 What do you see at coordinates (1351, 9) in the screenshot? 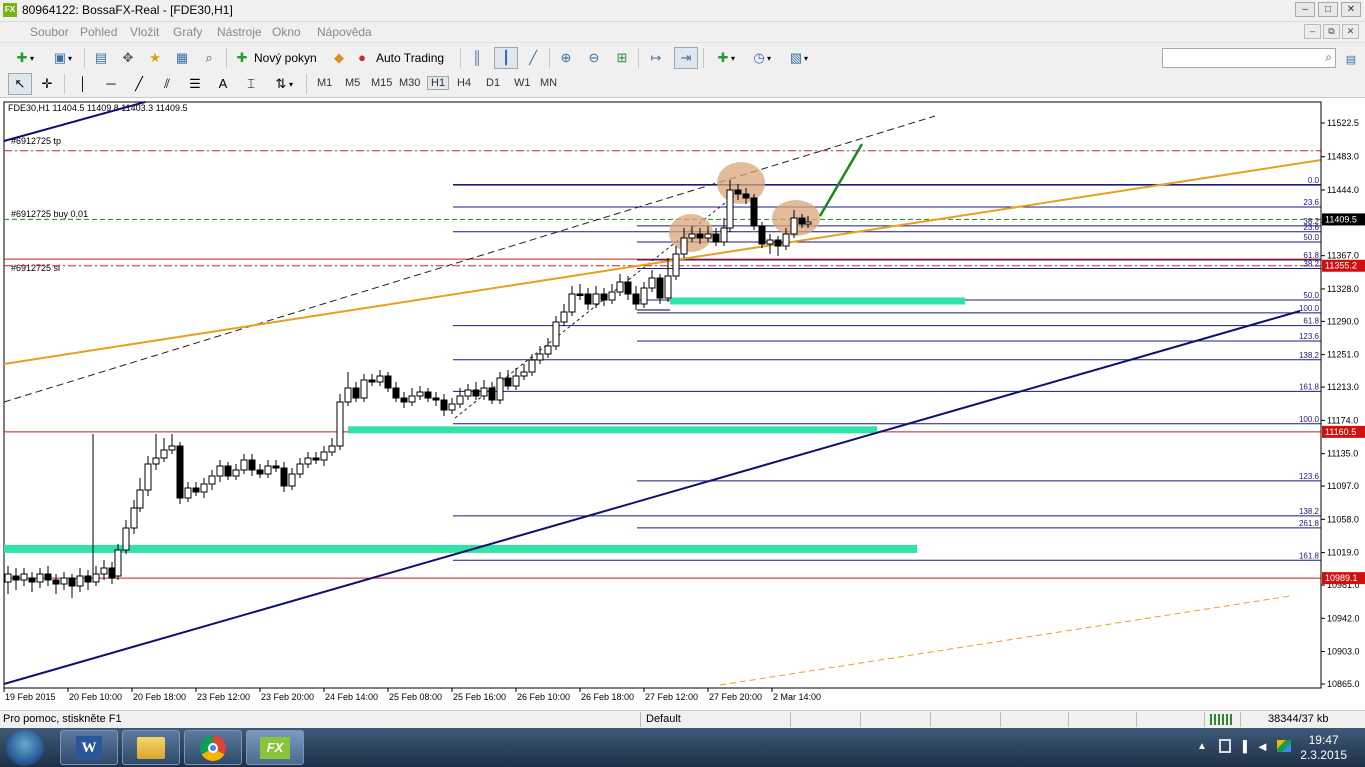
I see `close-button: ✕` at bounding box center [1351, 9].